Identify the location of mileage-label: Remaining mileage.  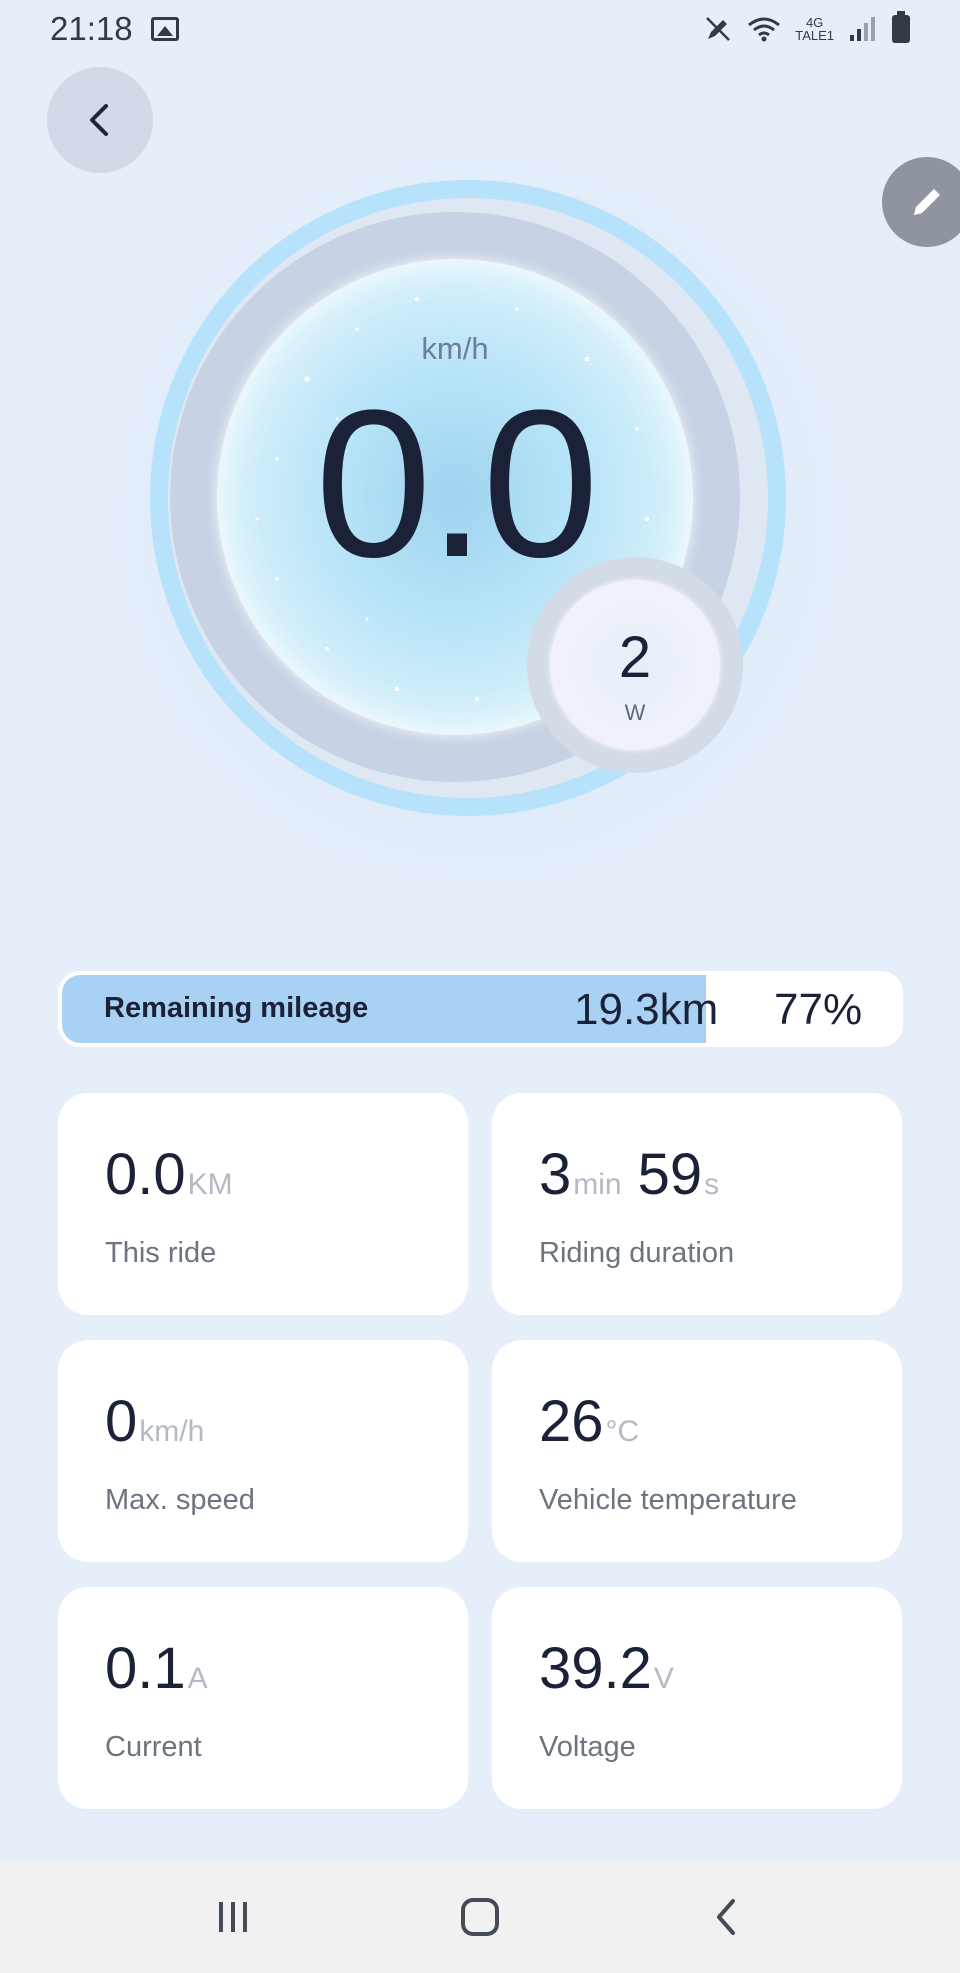
(236, 1008).